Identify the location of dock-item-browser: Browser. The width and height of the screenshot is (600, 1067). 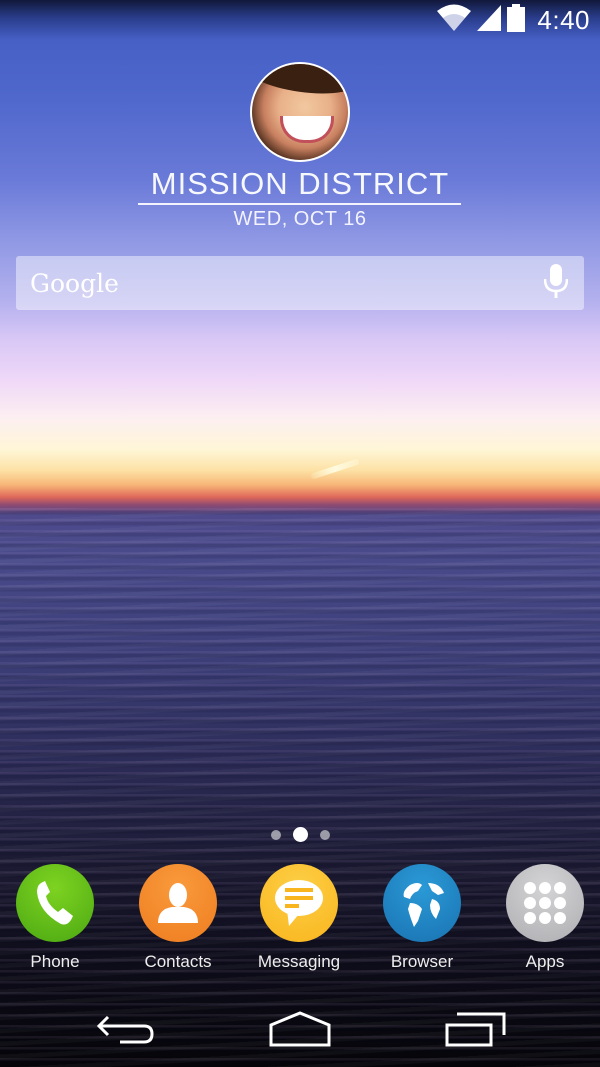
(422, 918).